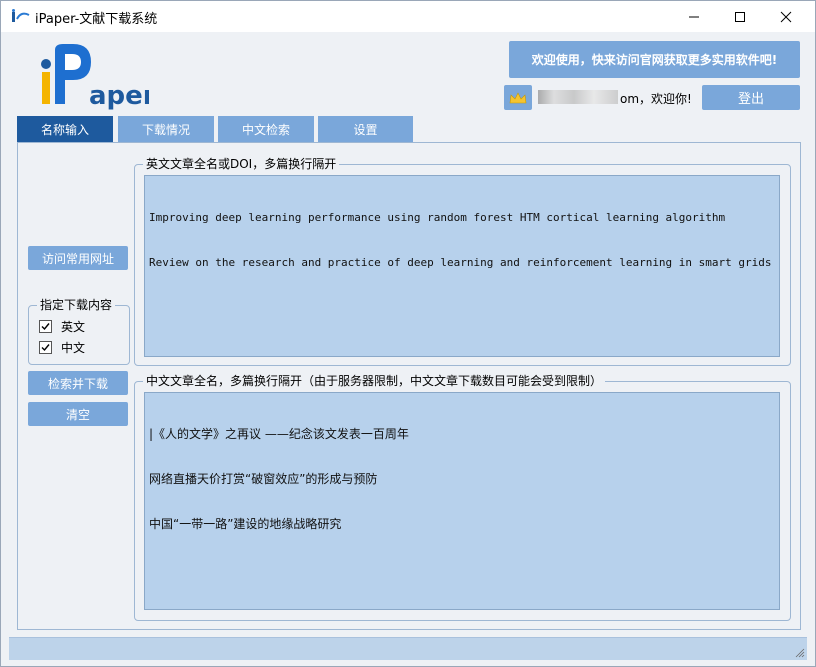 The width and height of the screenshot is (816, 667). I want to click on vip-badge, so click(518, 97).